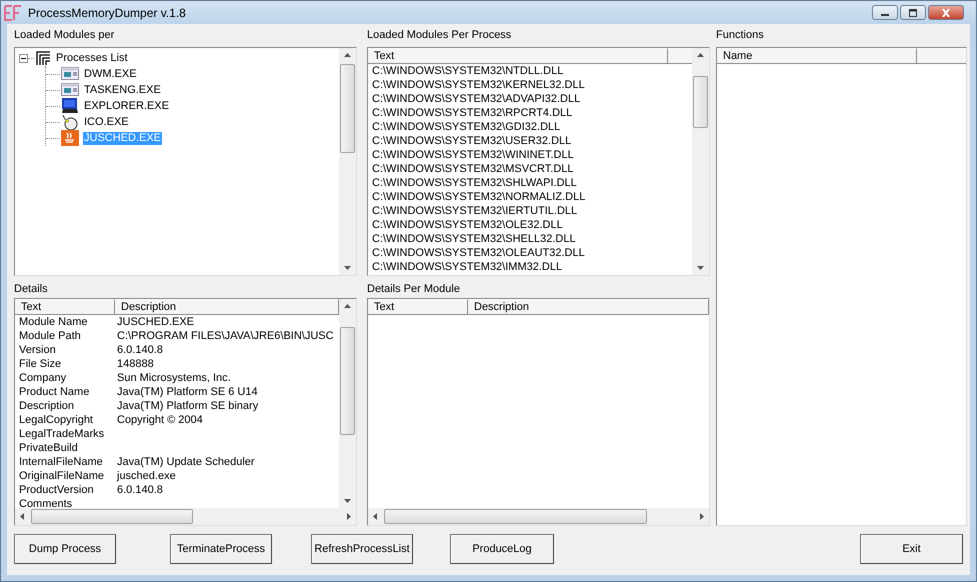 This screenshot has height=582, width=977. Describe the element at coordinates (65, 549) in the screenshot. I see `push-button: Dump Process` at that location.